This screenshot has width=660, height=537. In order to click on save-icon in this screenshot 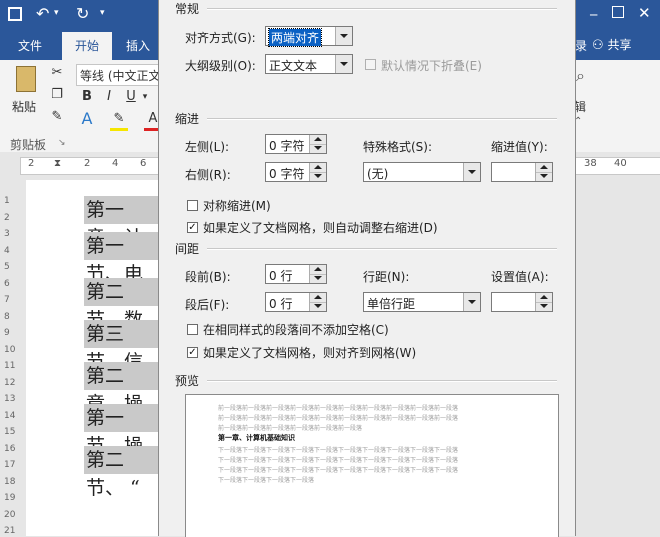, I will do `click(15, 14)`.